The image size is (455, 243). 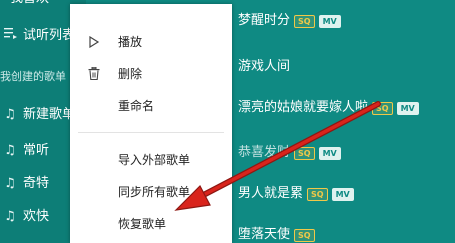 I want to click on song-row: 恭喜发财 SQ MV, so click(x=289, y=153).